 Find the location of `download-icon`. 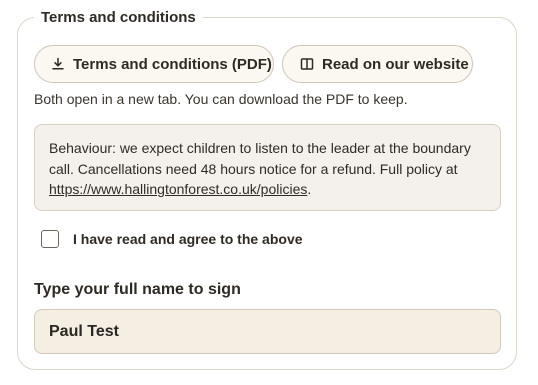

download-icon is located at coordinates (58, 64).